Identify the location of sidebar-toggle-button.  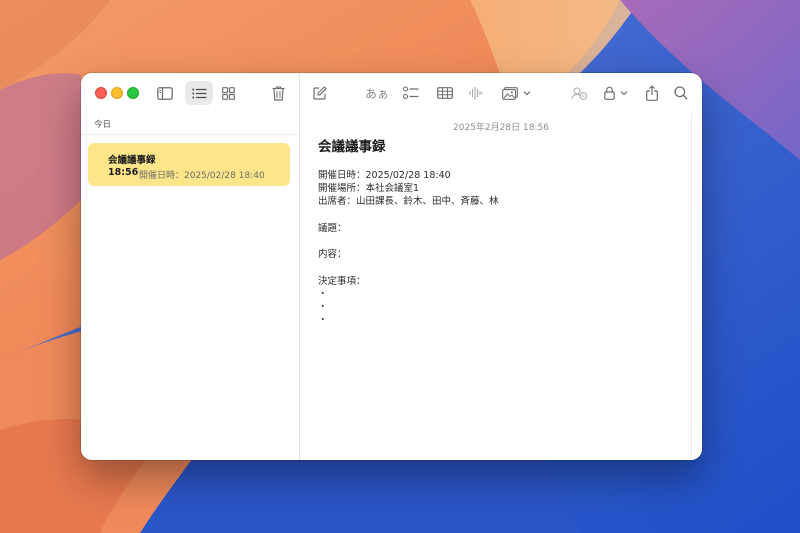
(165, 93).